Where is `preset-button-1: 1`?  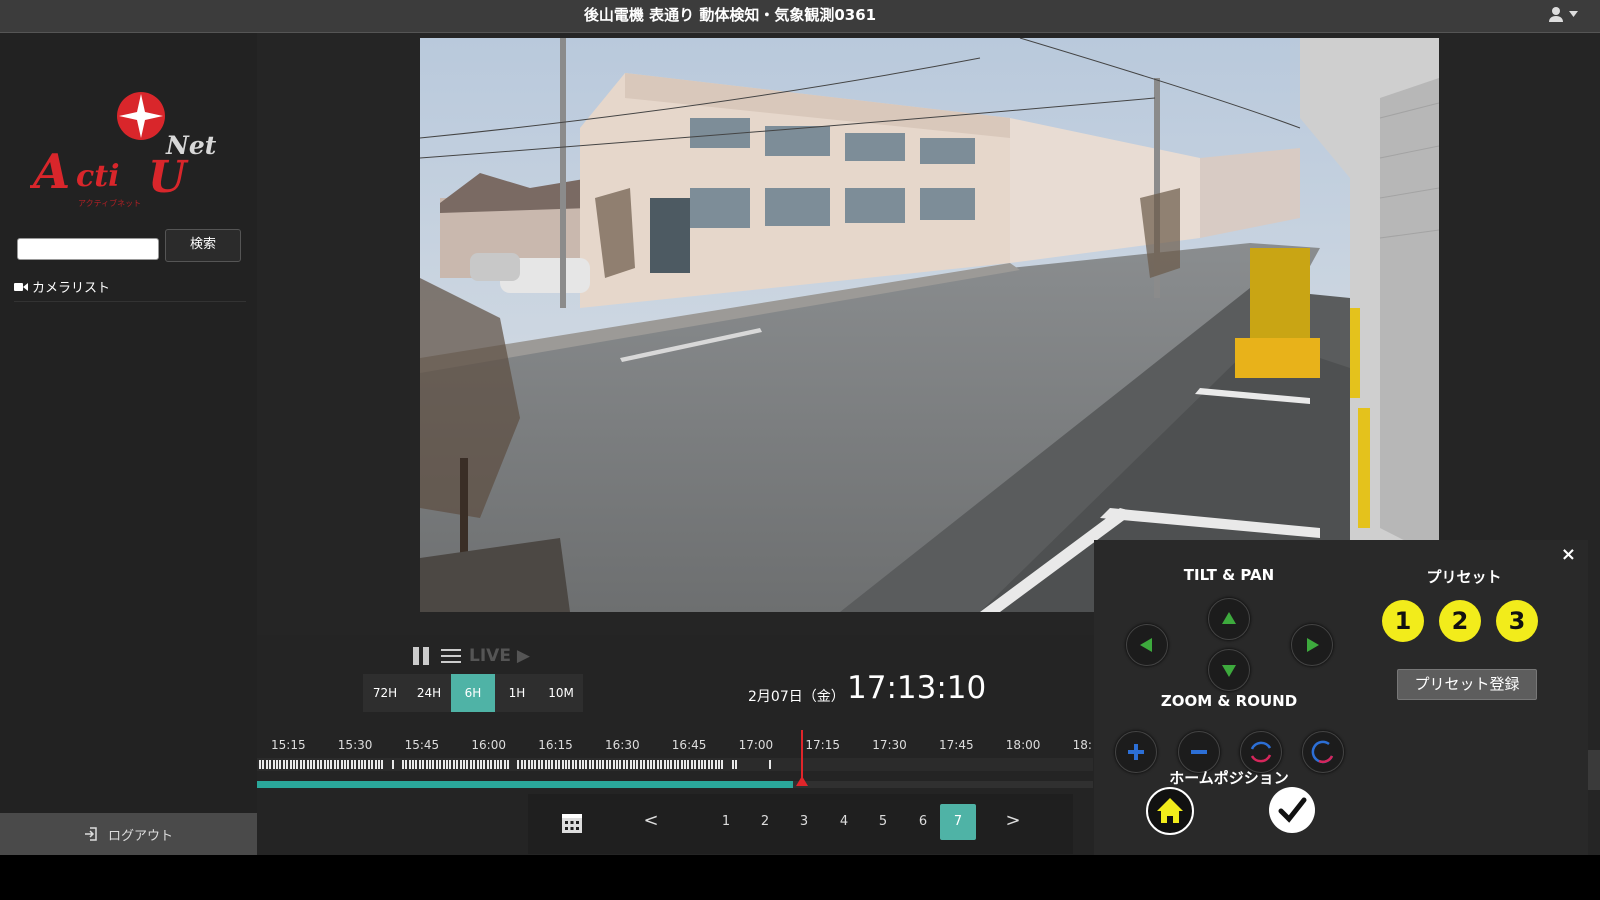
preset-button-1: 1 is located at coordinates (1403, 621).